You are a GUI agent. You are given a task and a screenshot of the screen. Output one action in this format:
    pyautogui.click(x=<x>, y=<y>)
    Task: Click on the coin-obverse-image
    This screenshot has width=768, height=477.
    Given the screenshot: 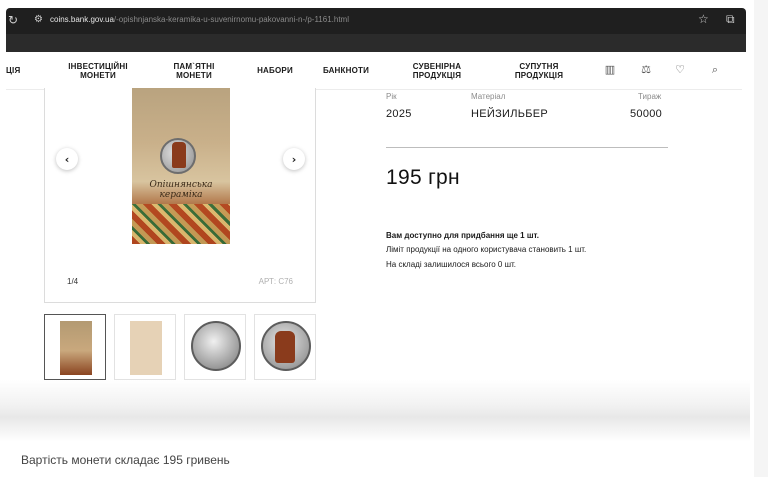 What is the action you would take?
    pyautogui.click(x=286, y=346)
    